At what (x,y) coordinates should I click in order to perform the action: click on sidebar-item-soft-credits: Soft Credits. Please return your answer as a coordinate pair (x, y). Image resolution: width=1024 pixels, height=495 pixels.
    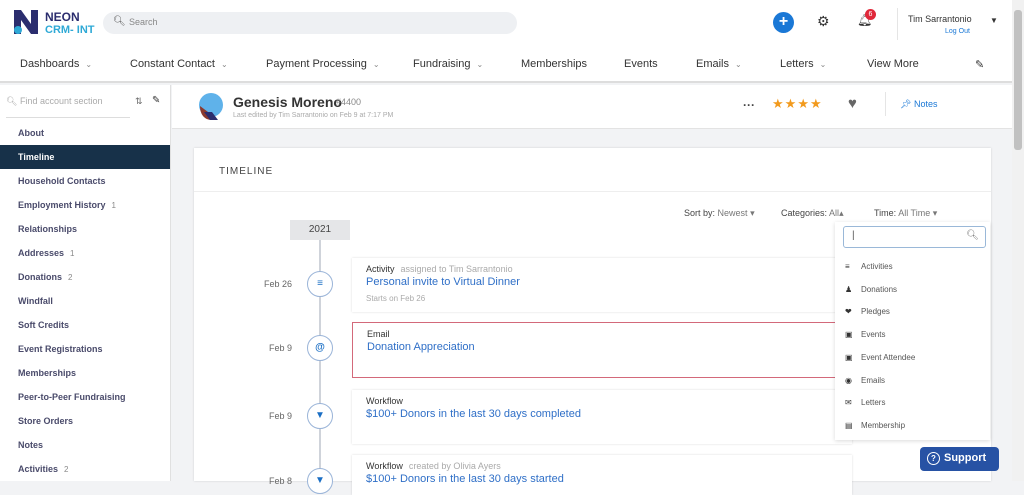
    Looking at the image, I should click on (85, 325).